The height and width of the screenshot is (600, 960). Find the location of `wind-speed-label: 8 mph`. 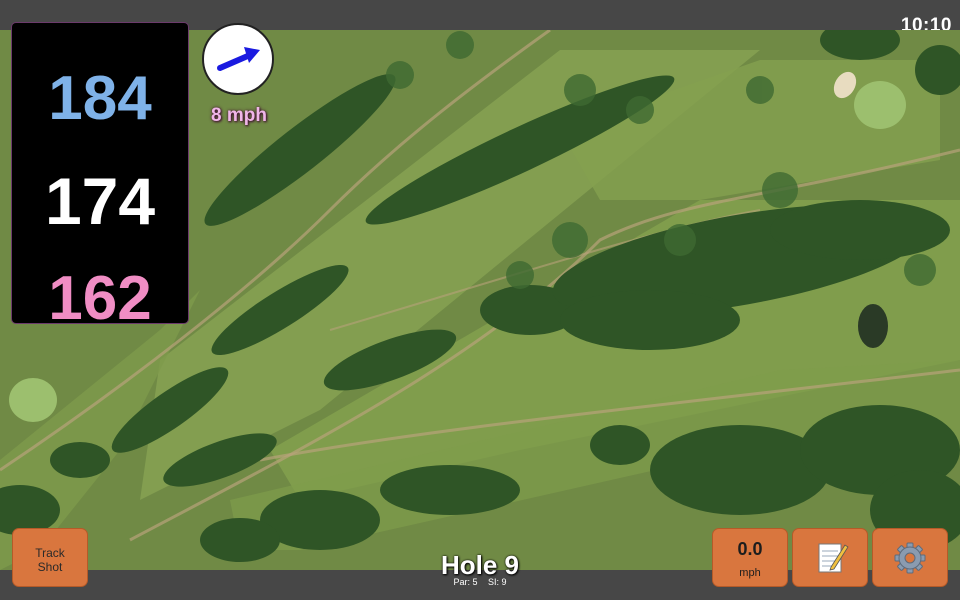

wind-speed-label: 8 mph is located at coordinates (239, 115).